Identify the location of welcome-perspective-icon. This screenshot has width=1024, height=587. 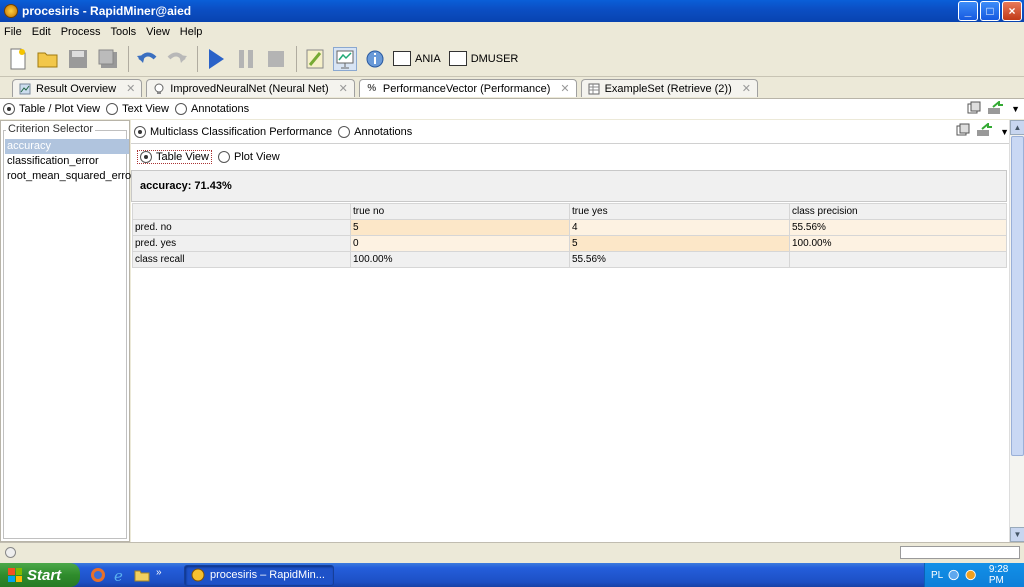
(375, 59).